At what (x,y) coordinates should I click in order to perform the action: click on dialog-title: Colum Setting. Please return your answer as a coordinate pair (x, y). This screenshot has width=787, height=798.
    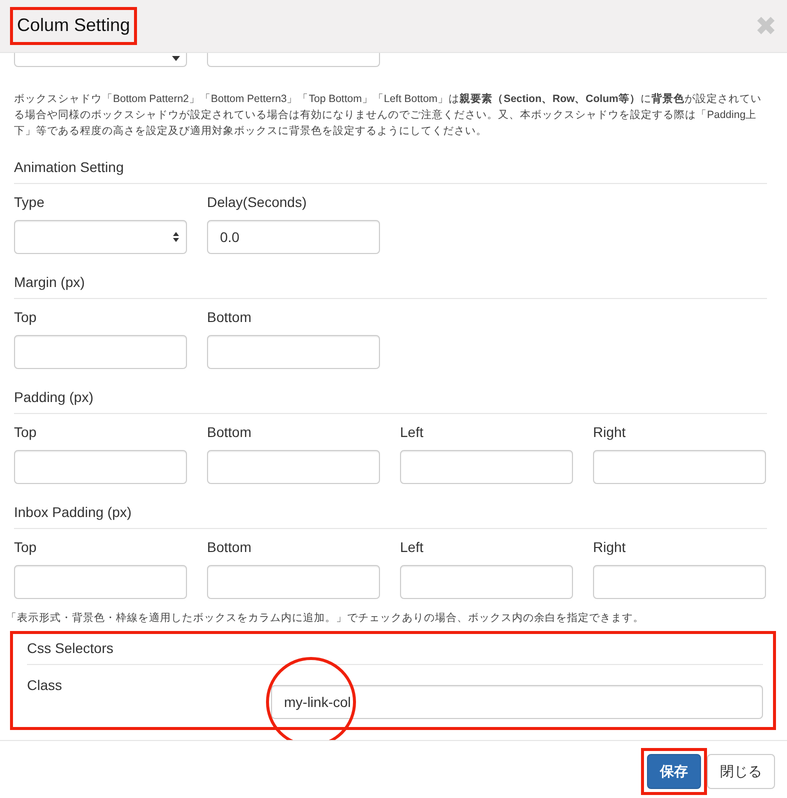
    Looking at the image, I should click on (74, 26).